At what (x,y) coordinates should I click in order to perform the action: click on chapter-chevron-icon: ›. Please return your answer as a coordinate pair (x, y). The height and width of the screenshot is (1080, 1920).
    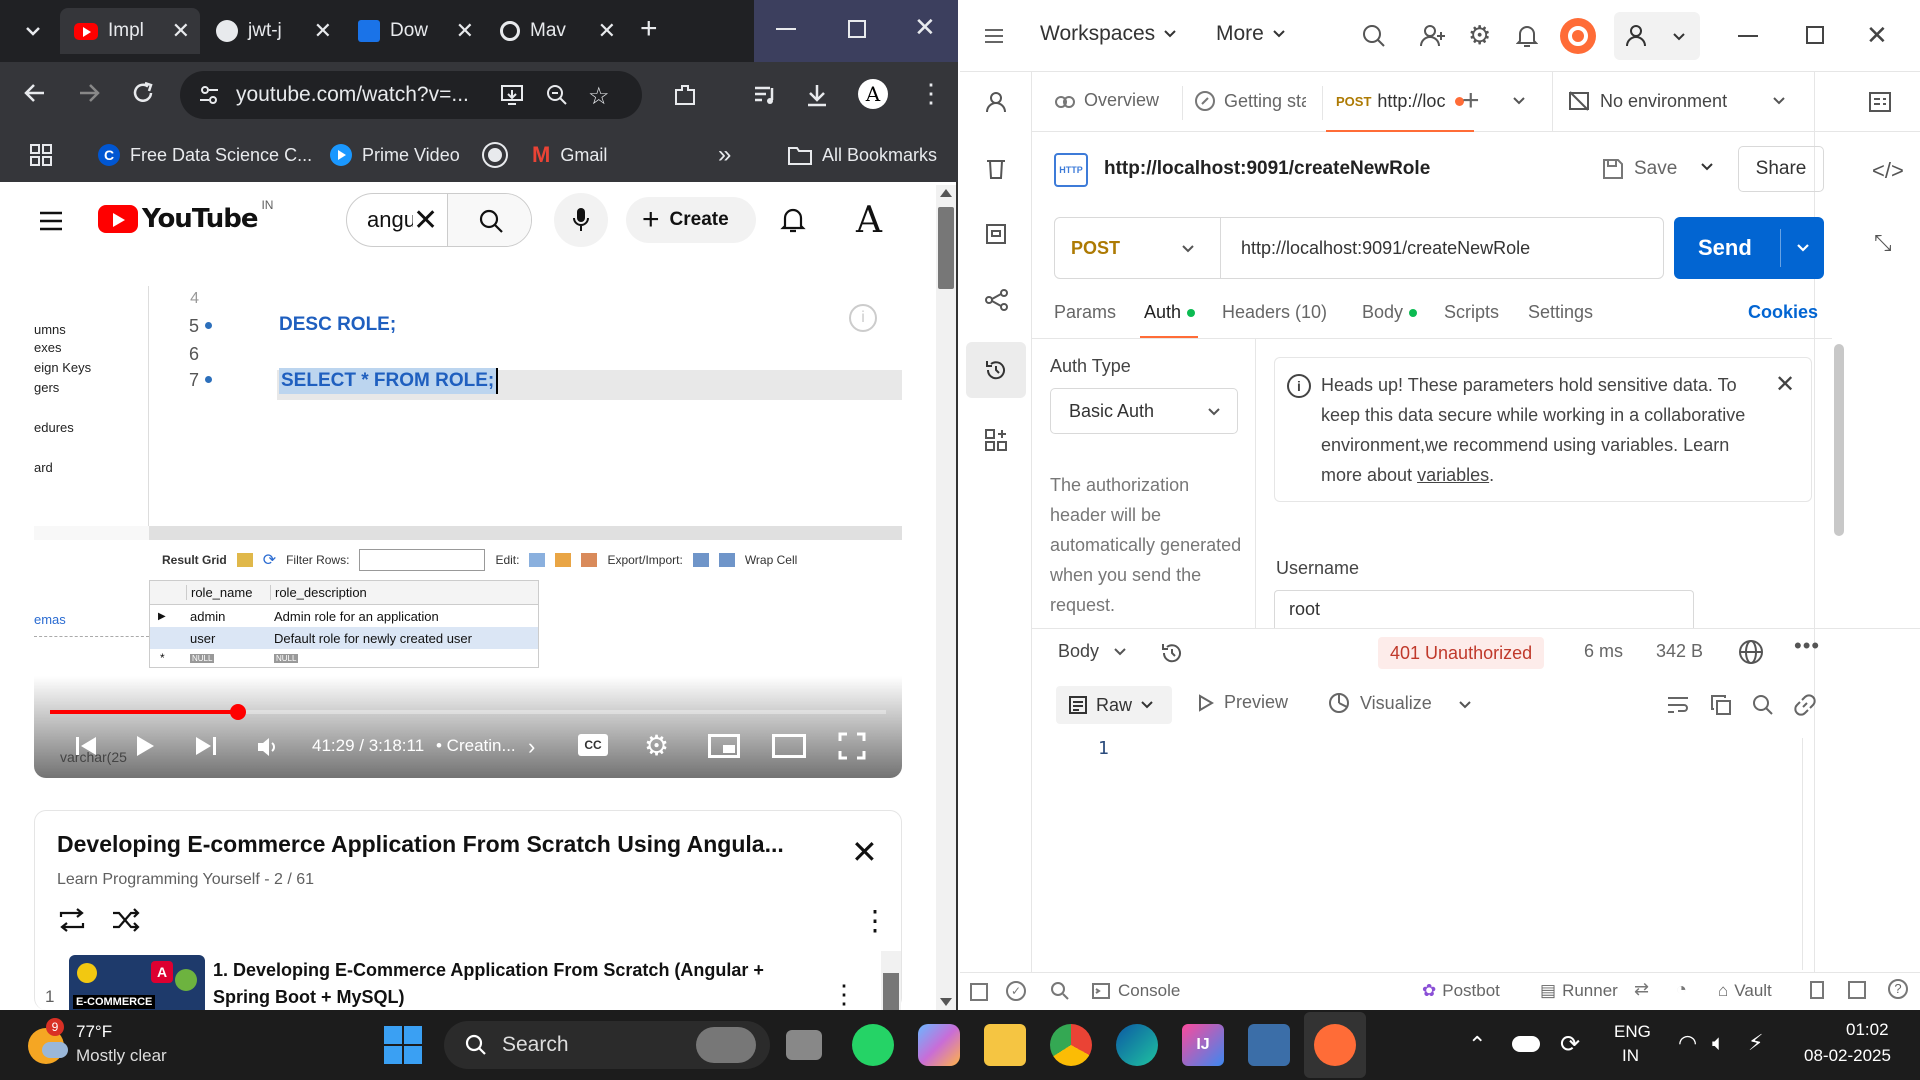
    Looking at the image, I should click on (531, 747).